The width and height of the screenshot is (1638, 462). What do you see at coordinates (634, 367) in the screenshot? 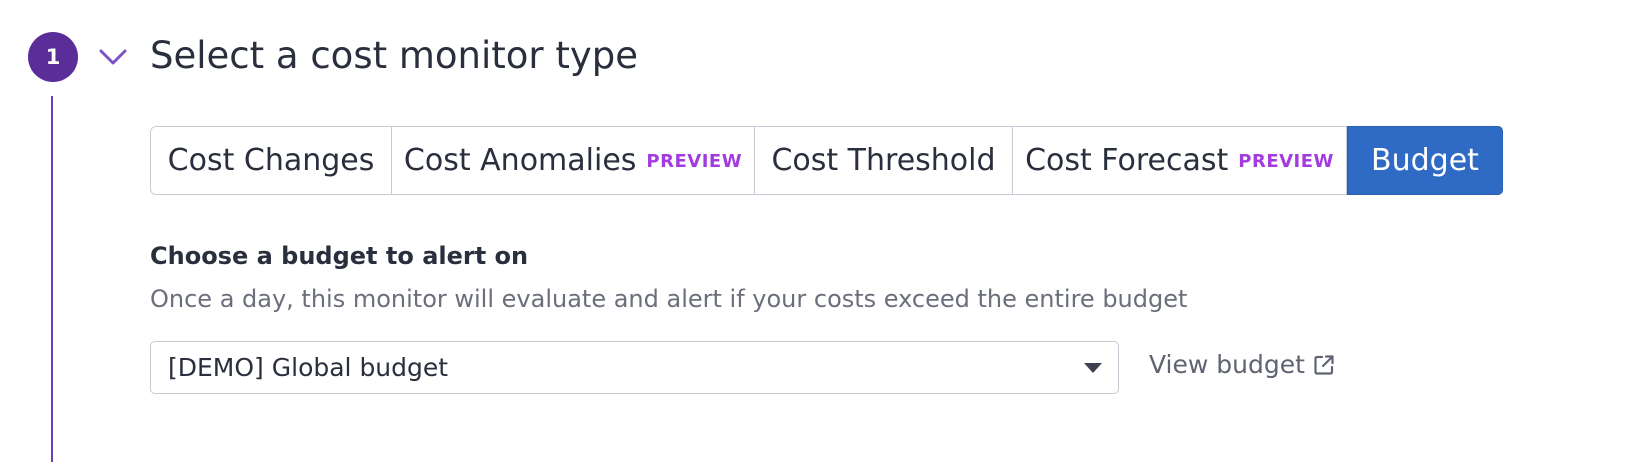
I see `budget-select: [DEMO] Global budget` at bounding box center [634, 367].